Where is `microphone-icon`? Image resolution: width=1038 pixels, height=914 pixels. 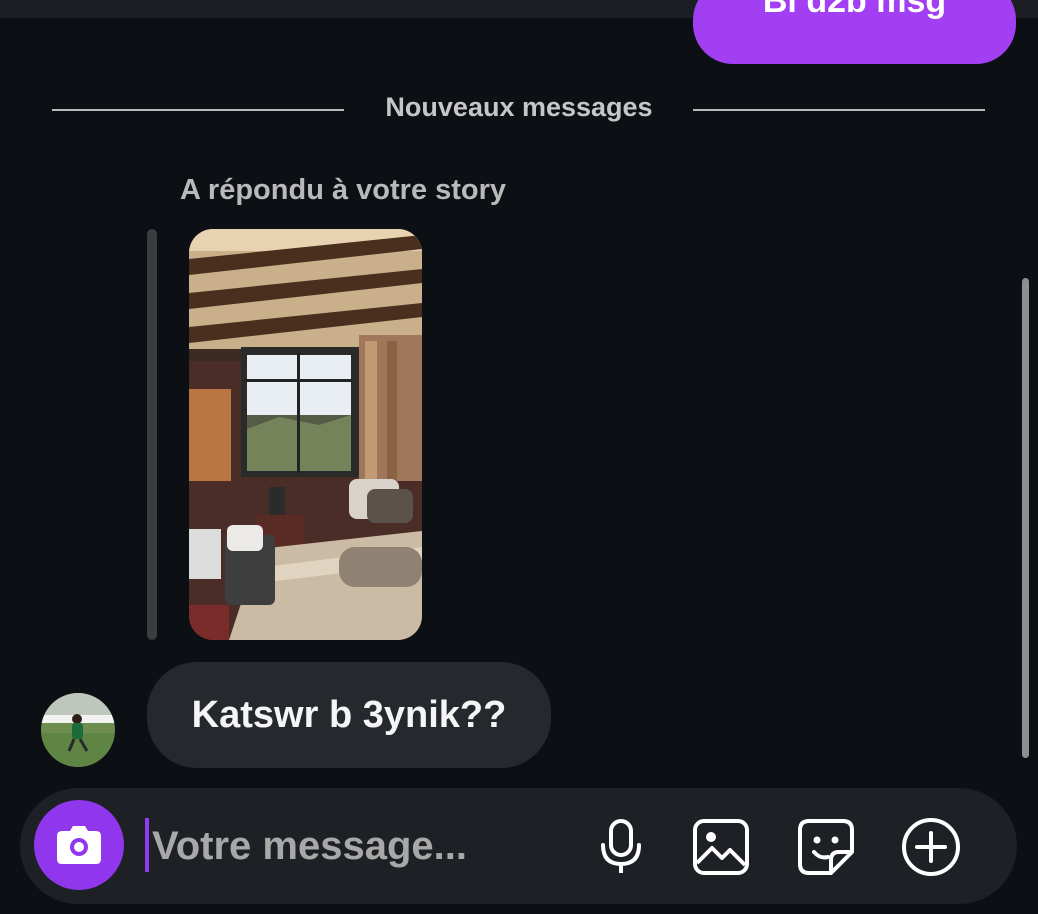
microphone-icon is located at coordinates (621, 846).